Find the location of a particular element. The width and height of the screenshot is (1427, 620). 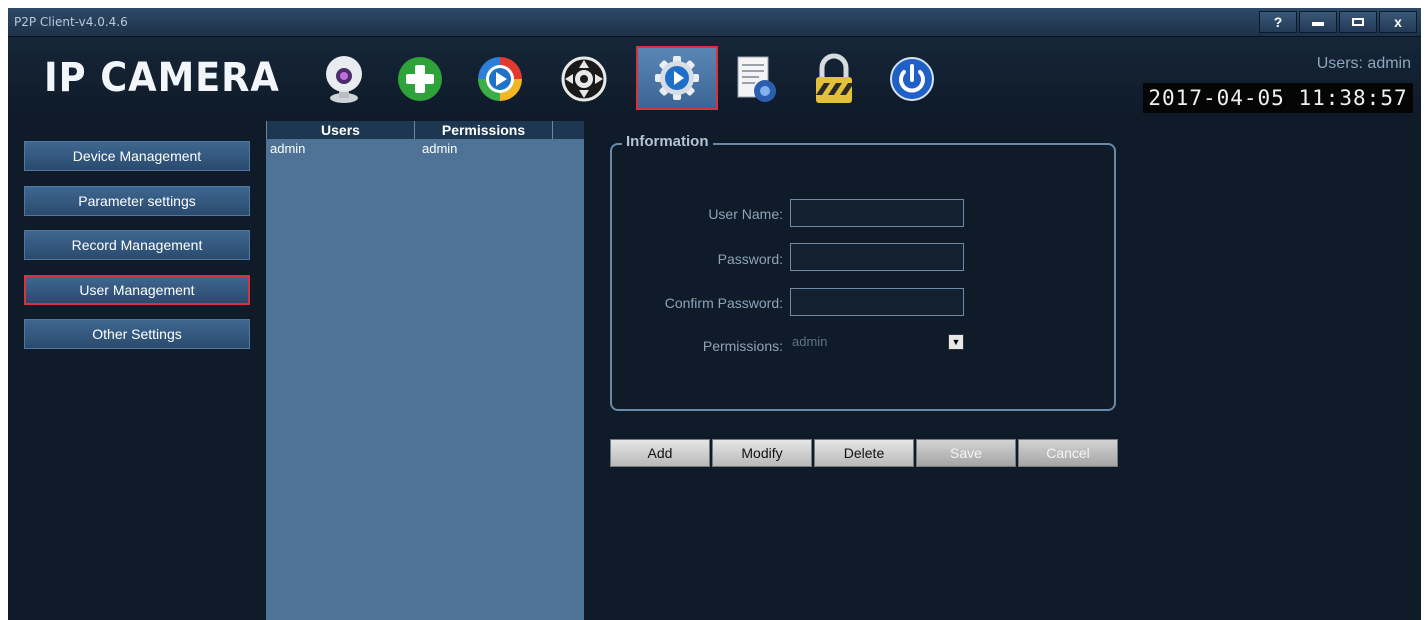

permissions-value: admin is located at coordinates (810, 341).